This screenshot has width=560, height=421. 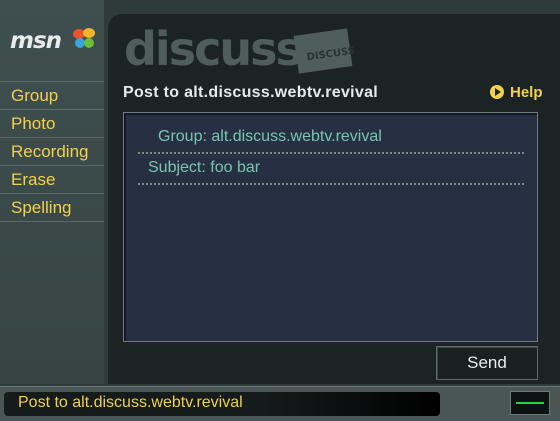 What do you see at coordinates (52, 123) in the screenshot?
I see `sidebar-item-photo: Photo` at bounding box center [52, 123].